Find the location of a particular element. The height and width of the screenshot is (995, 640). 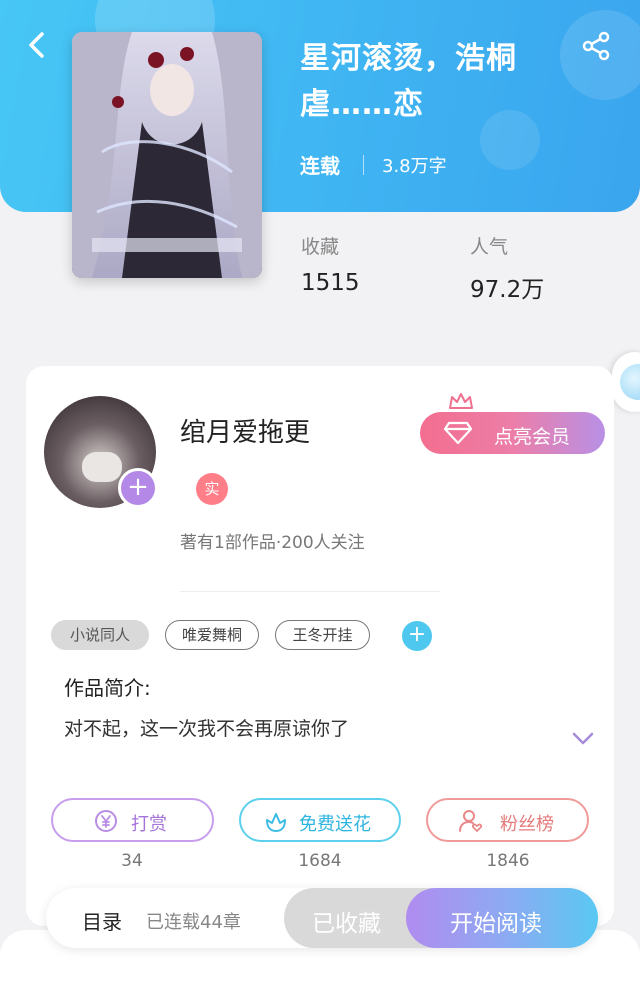

table-of-contents-button: 目录 is located at coordinates (102, 920).